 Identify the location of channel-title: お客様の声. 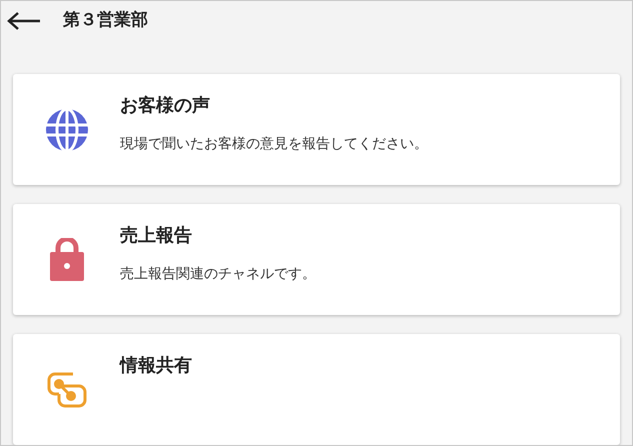
(165, 106).